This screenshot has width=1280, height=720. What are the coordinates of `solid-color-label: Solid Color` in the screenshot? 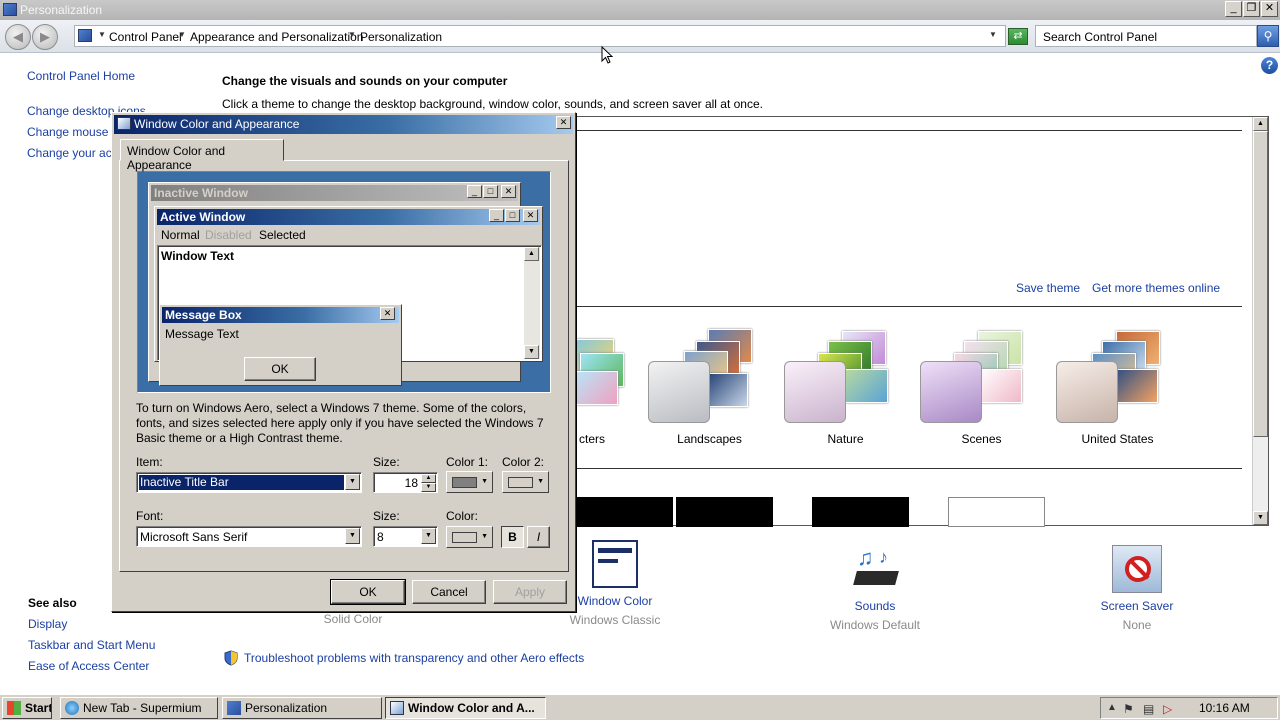 It's located at (353, 619).